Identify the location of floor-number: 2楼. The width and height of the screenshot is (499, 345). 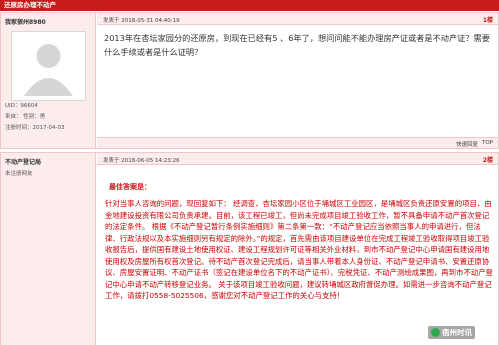
(487, 160).